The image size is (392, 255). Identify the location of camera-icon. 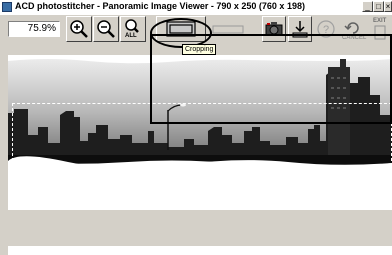
(274, 29).